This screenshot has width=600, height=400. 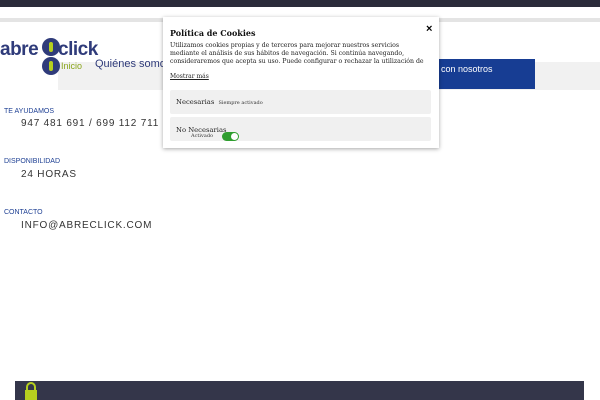 I want to click on availability-label: DISPONIBILIDAD, so click(x=32, y=161).